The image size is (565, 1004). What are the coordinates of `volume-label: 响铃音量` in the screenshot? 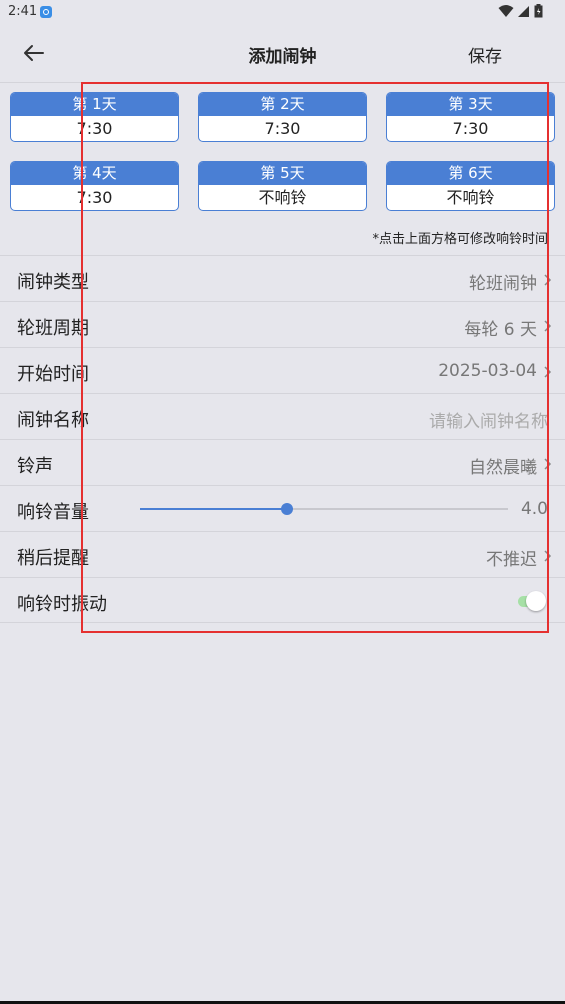 It's located at (53, 512).